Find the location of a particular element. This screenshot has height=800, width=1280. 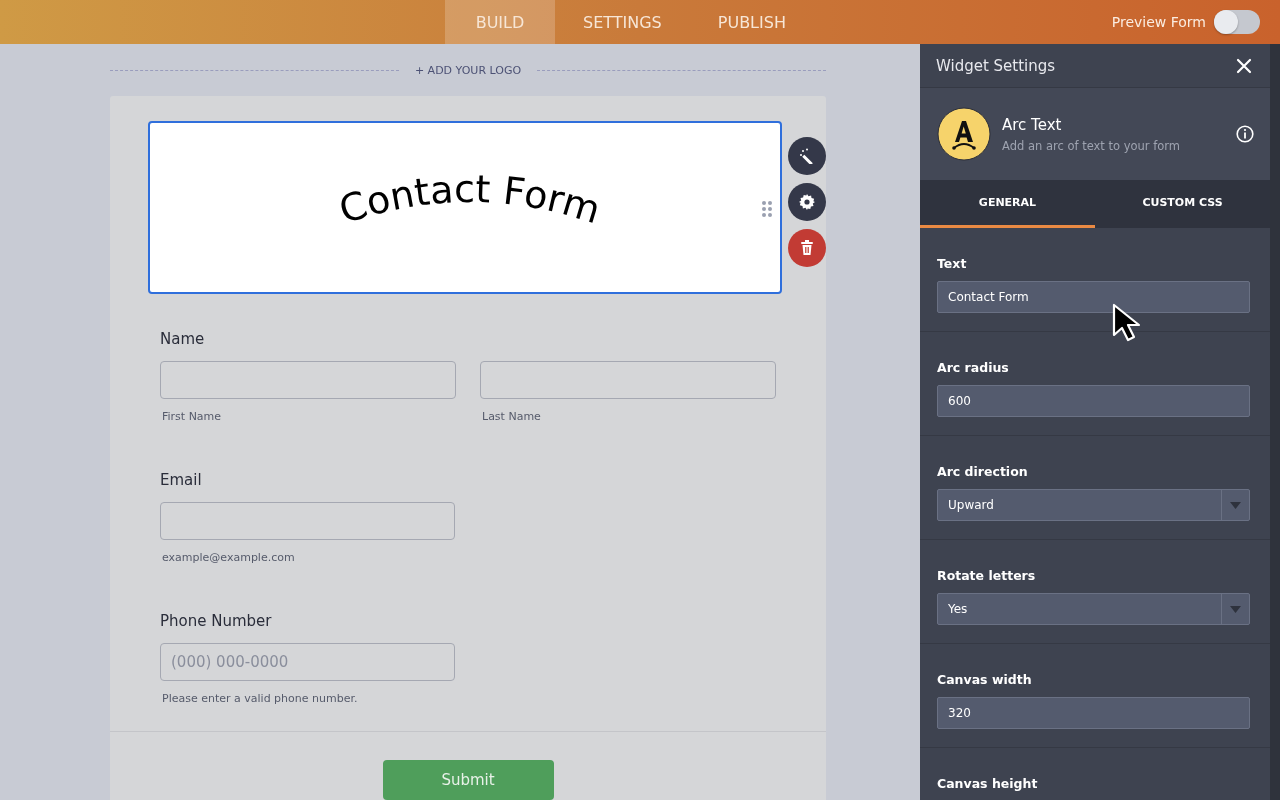

settings-icon is located at coordinates (807, 202).